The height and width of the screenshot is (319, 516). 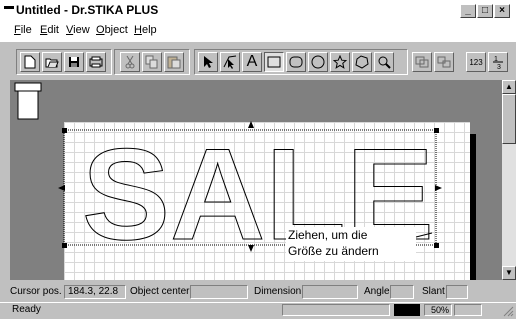 I want to click on print-button, so click(x=96, y=62).